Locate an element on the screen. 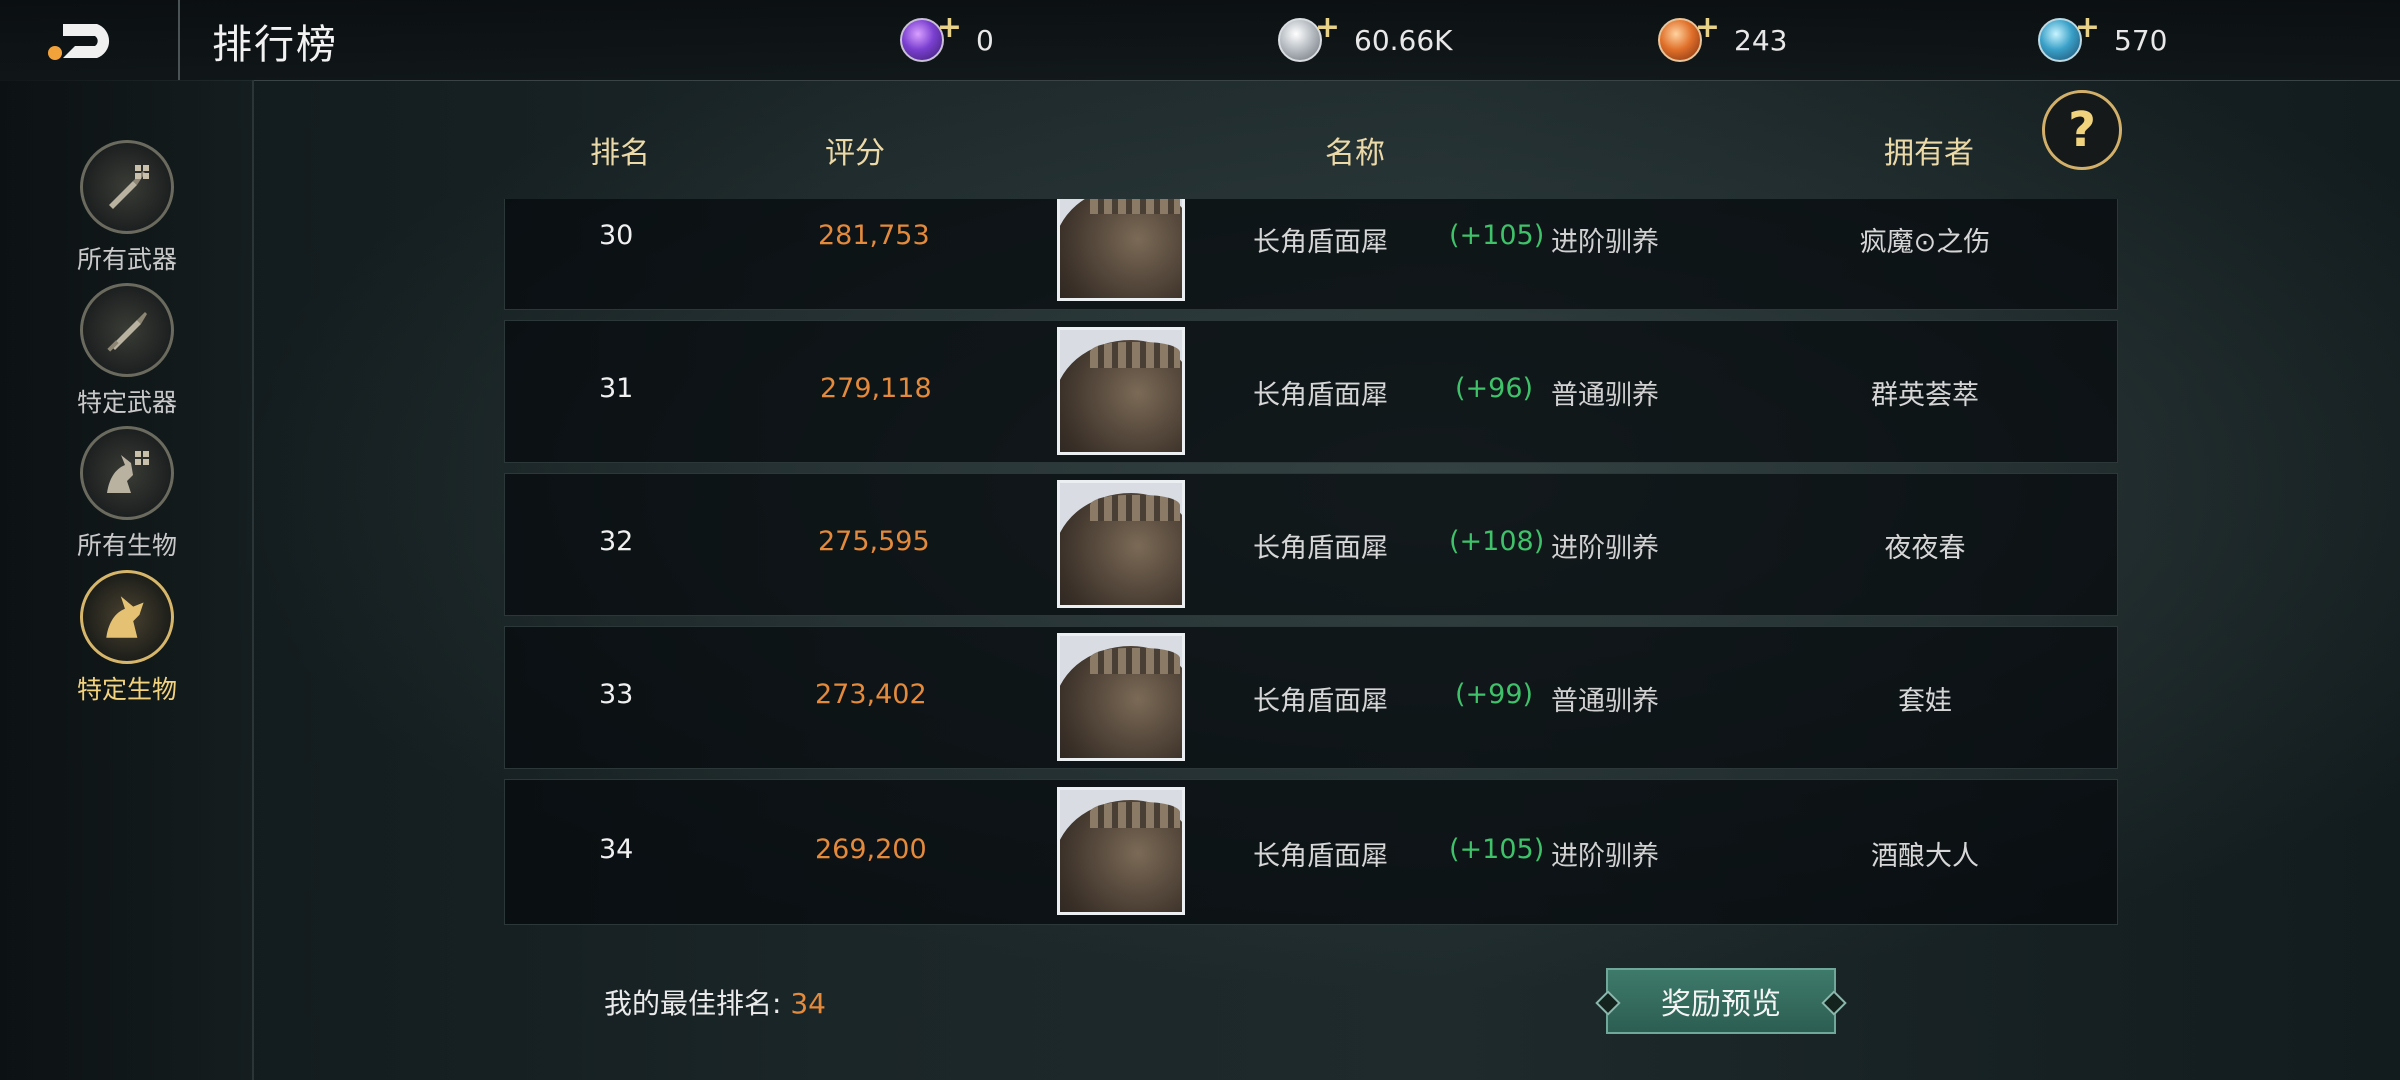  back-button is located at coordinates (85, 41).